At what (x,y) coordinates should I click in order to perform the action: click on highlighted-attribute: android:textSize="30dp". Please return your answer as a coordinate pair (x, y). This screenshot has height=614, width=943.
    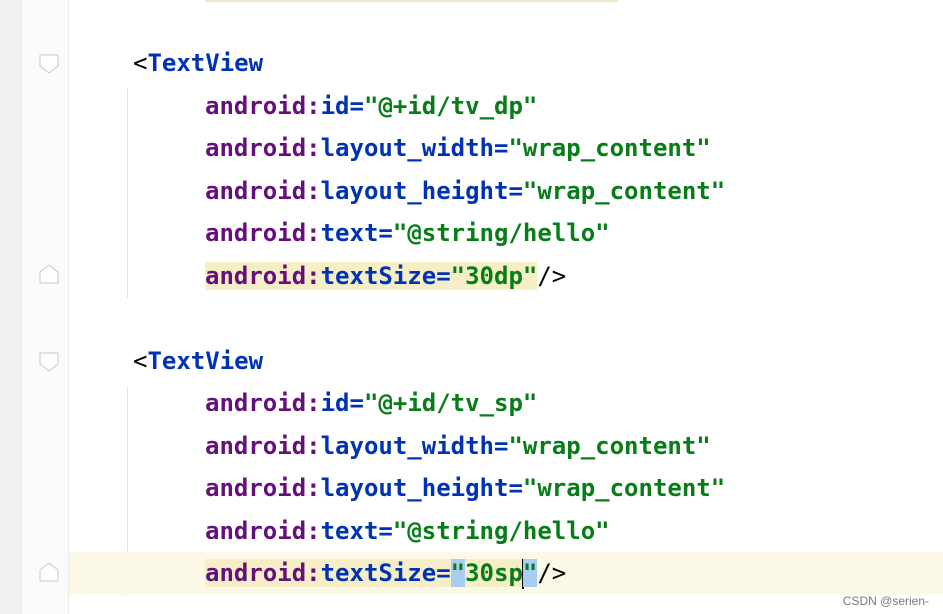
    Looking at the image, I should click on (371, 276).